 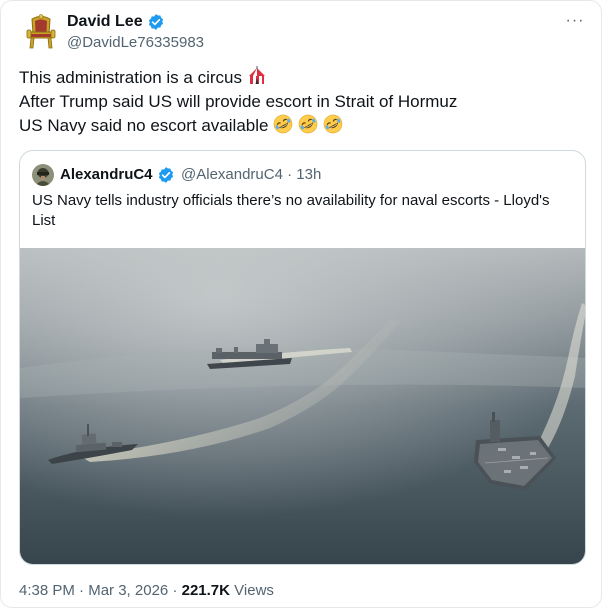 I want to click on quote-meta: @AlexandruC4 · 13h, so click(x=251, y=175).